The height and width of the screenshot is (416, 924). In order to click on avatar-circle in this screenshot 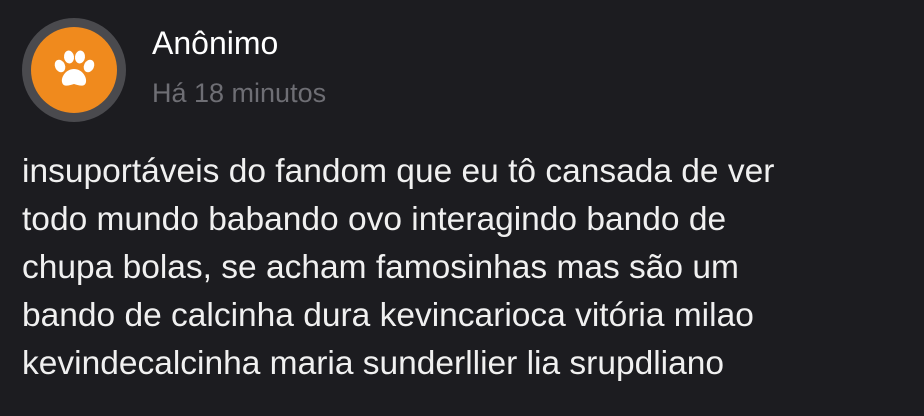, I will do `click(74, 70)`.